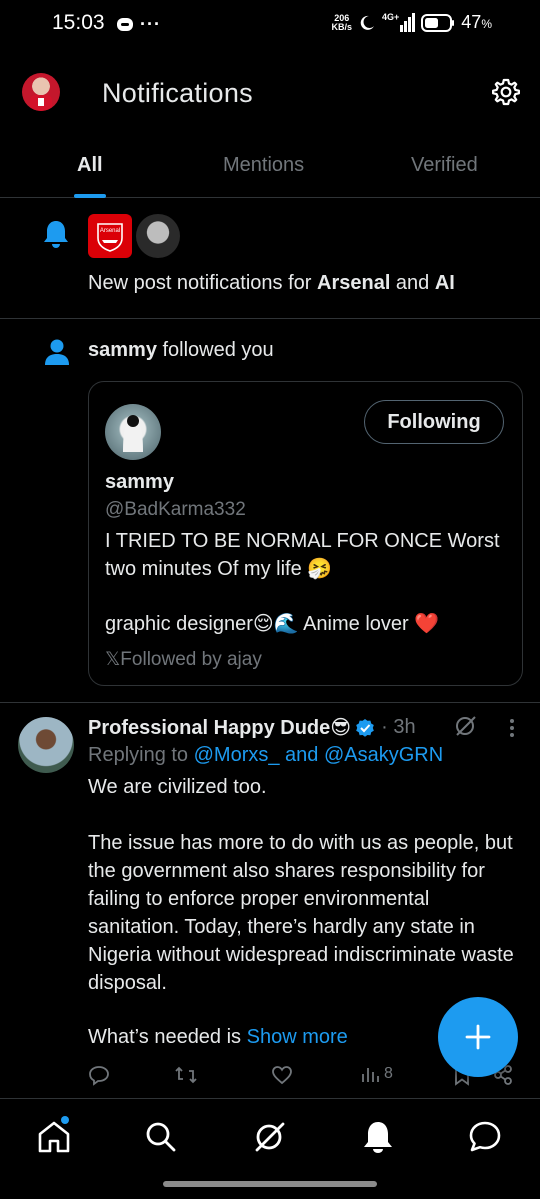 This screenshot has height=1199, width=540. I want to click on tab-verified: Verified, so click(444, 165).